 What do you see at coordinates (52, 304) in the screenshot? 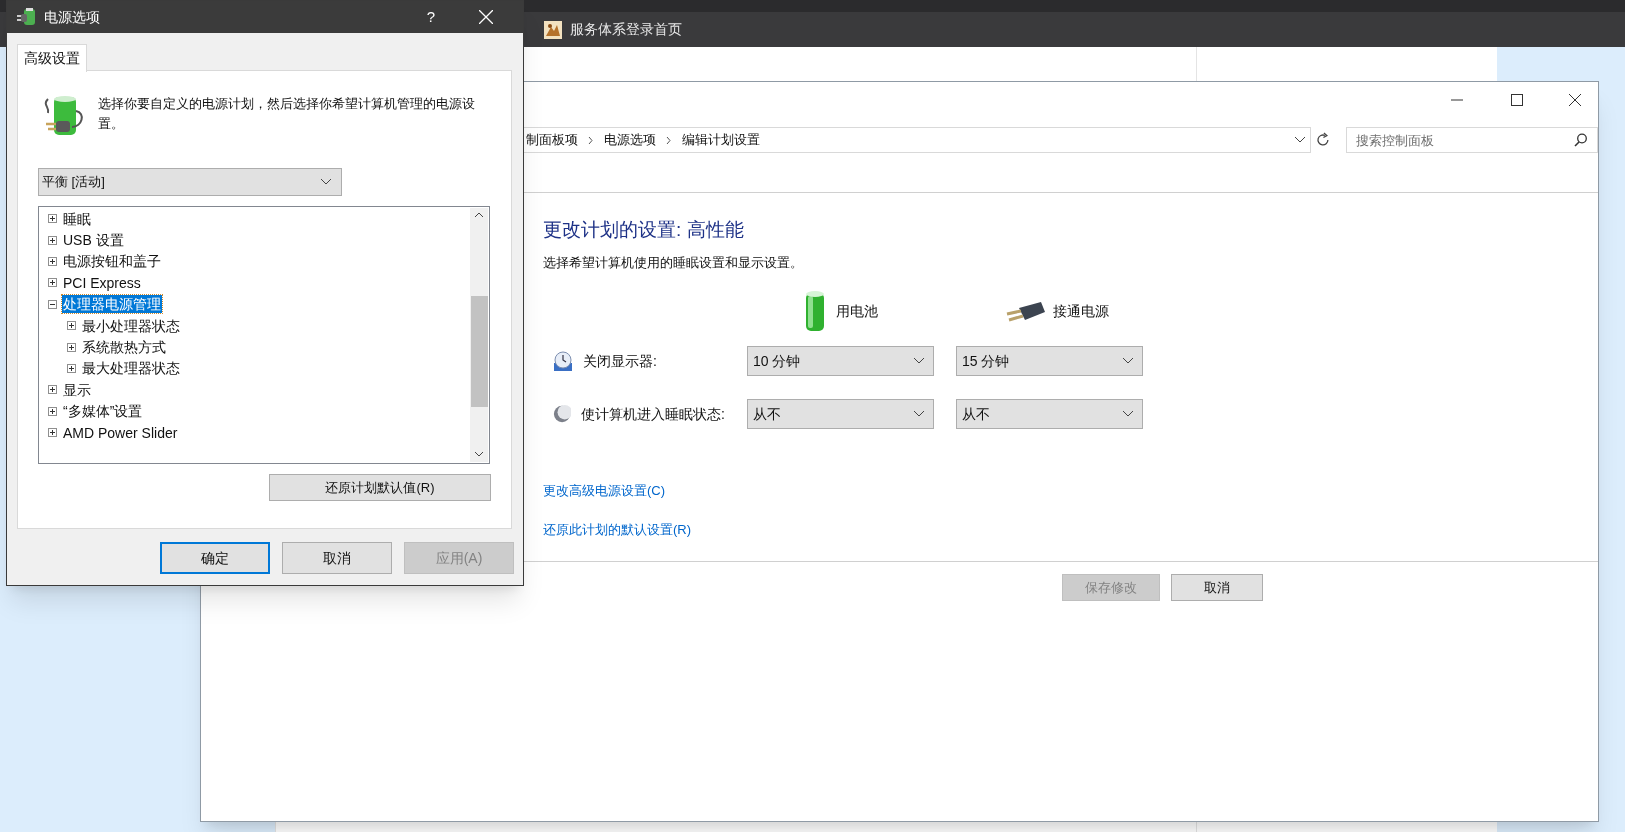
I see `collapse-icon` at bounding box center [52, 304].